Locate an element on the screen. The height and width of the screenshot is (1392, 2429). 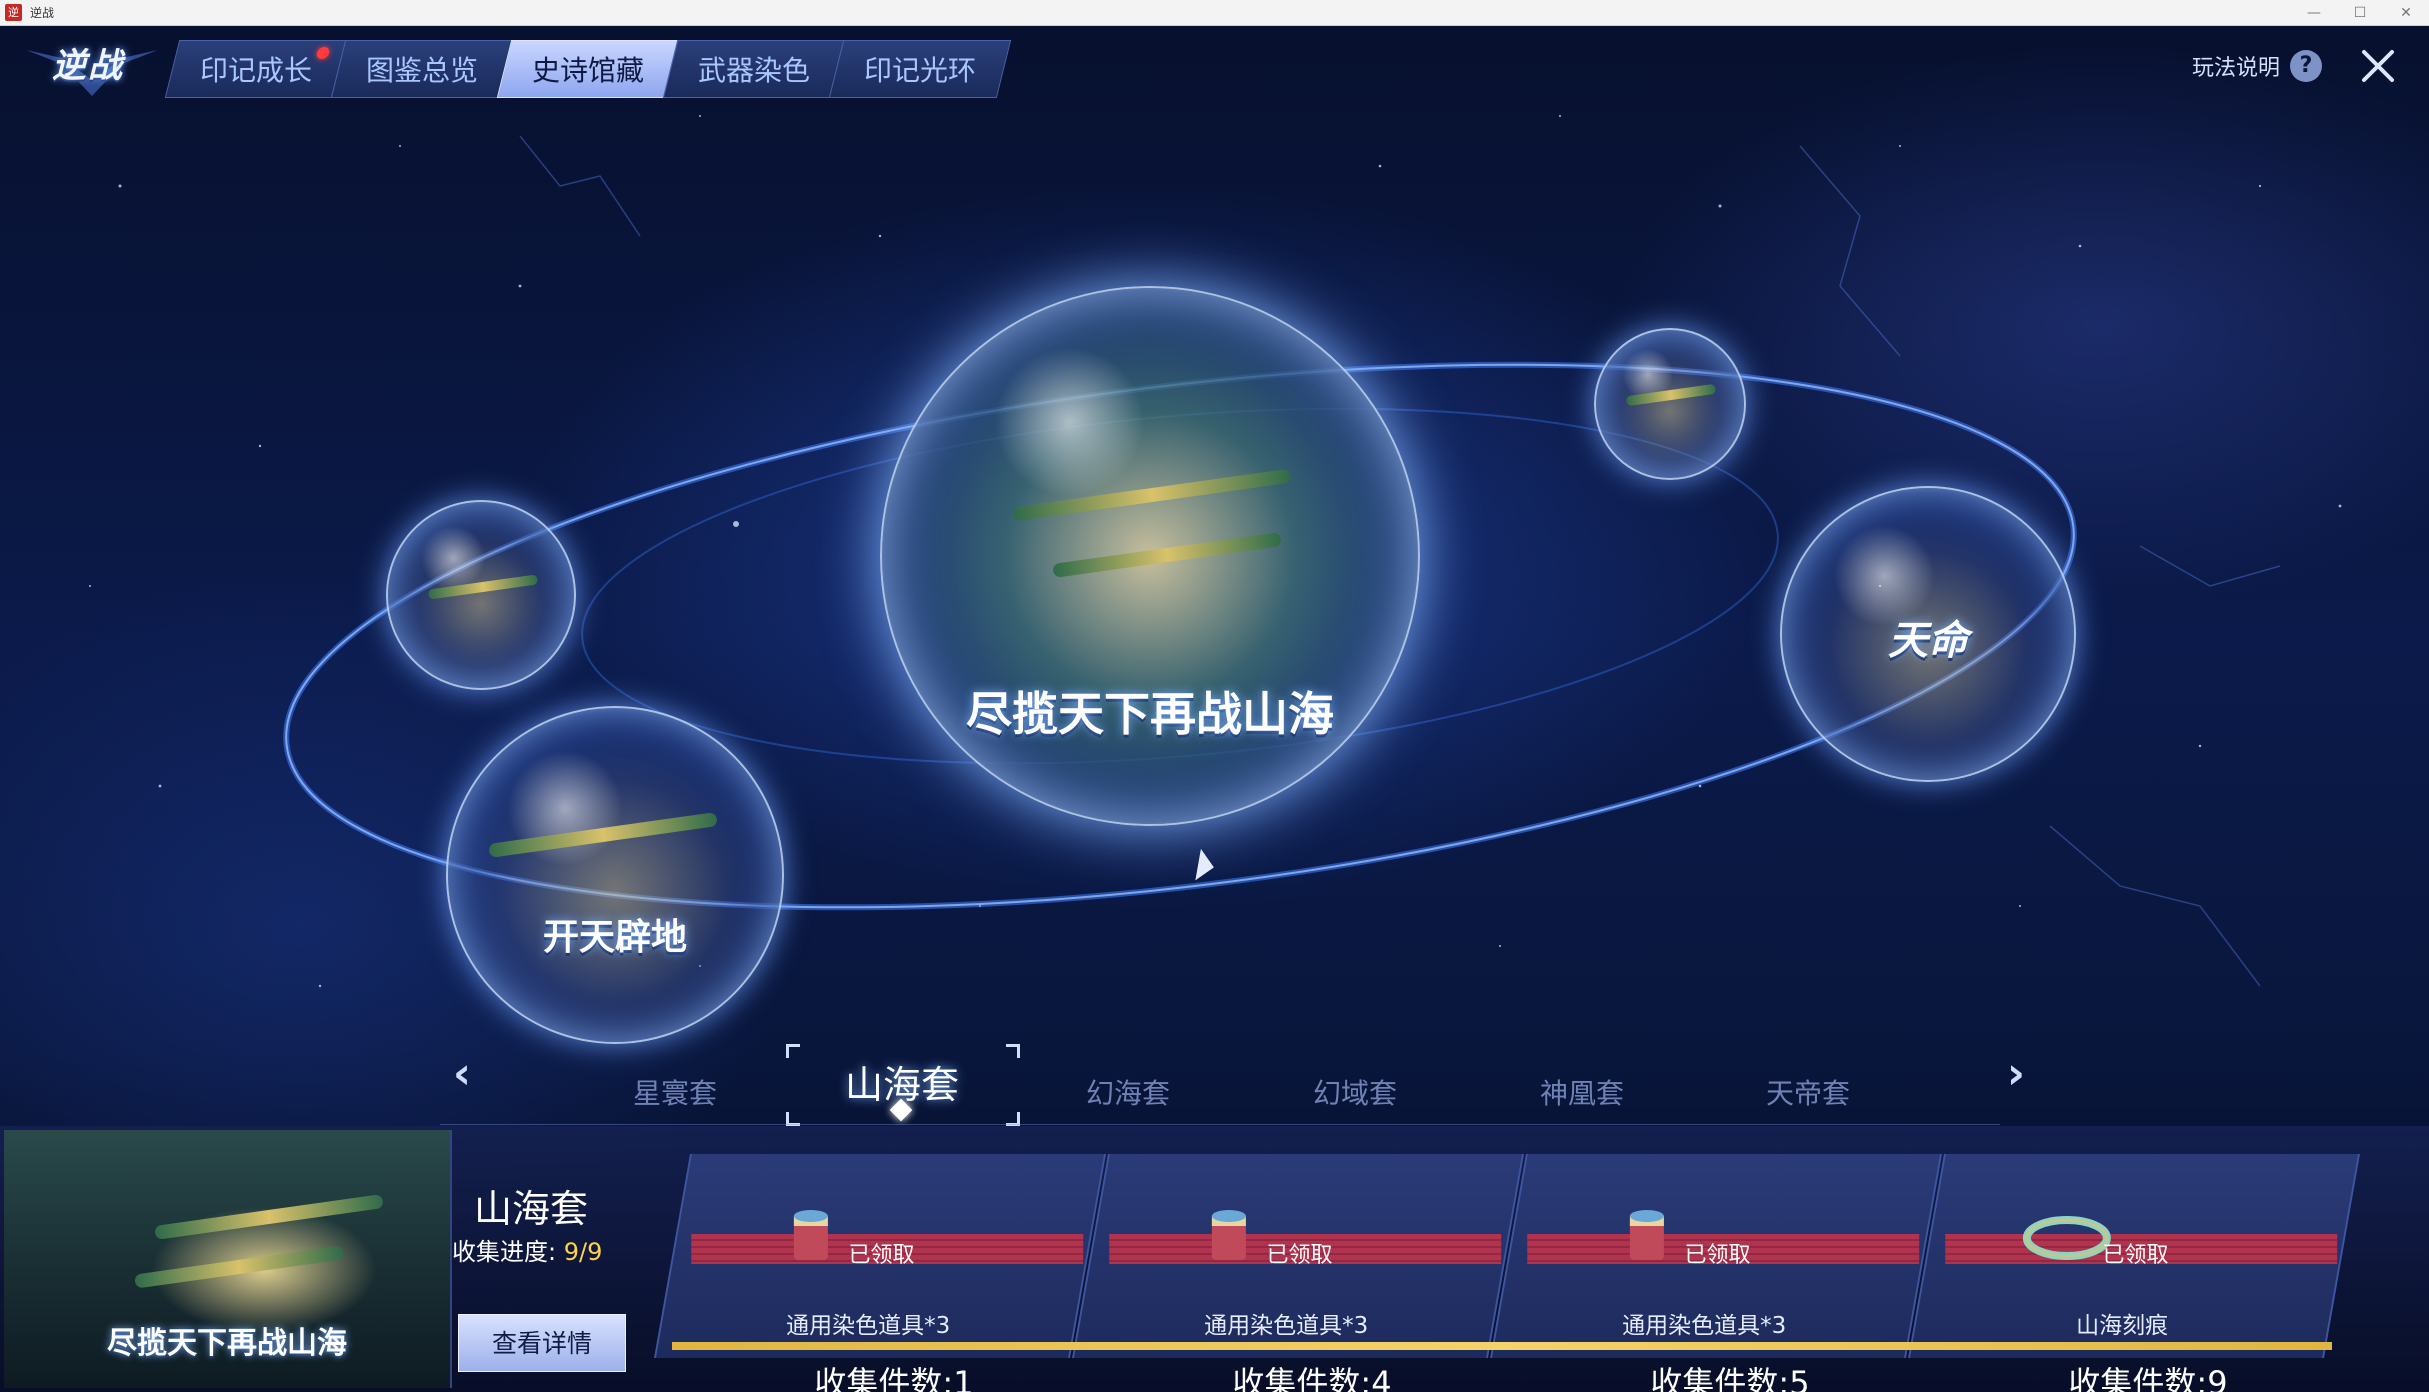
set-tab-huanyu: 幻域套 is located at coordinates (1355, 1092).